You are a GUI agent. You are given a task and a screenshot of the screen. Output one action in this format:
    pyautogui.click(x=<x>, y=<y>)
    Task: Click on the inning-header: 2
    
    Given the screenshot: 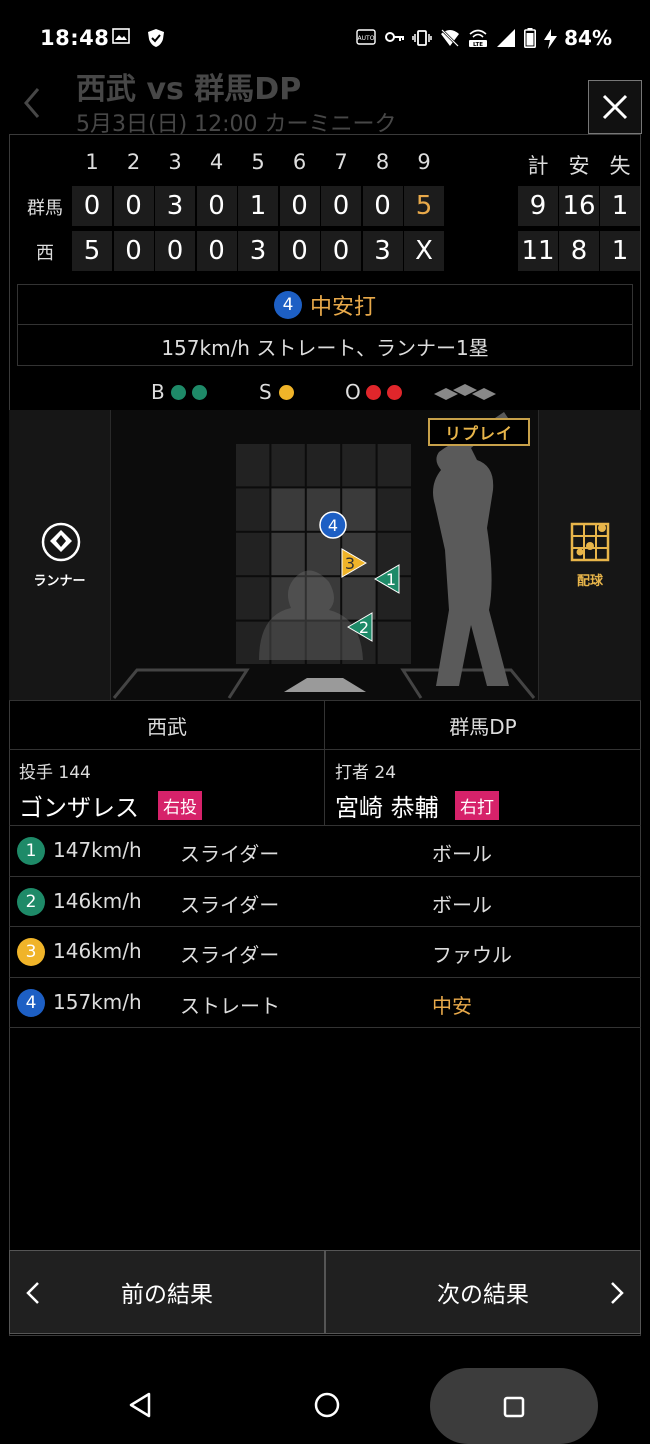 What is the action you would take?
    pyautogui.click(x=133, y=162)
    